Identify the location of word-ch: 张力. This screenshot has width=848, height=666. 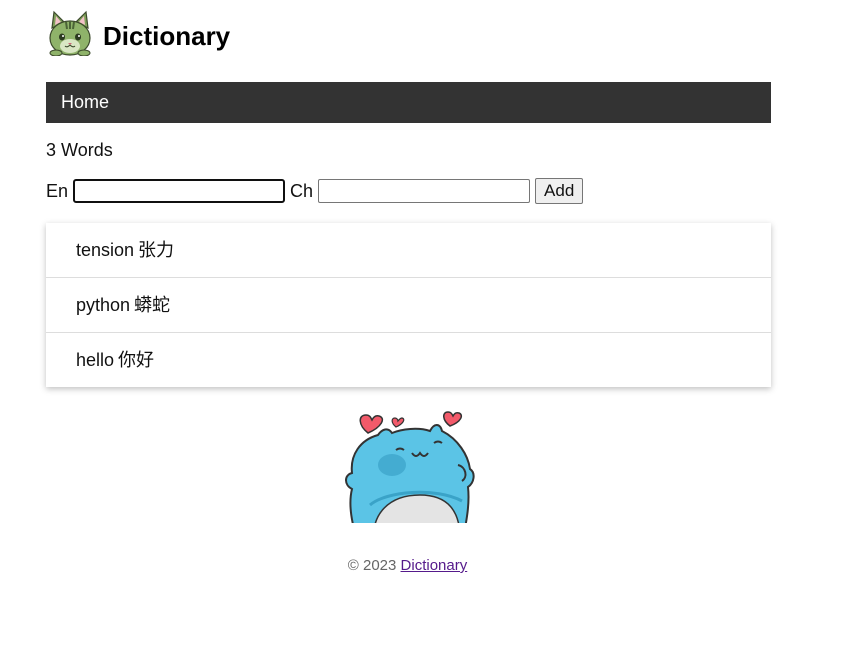
(156, 250).